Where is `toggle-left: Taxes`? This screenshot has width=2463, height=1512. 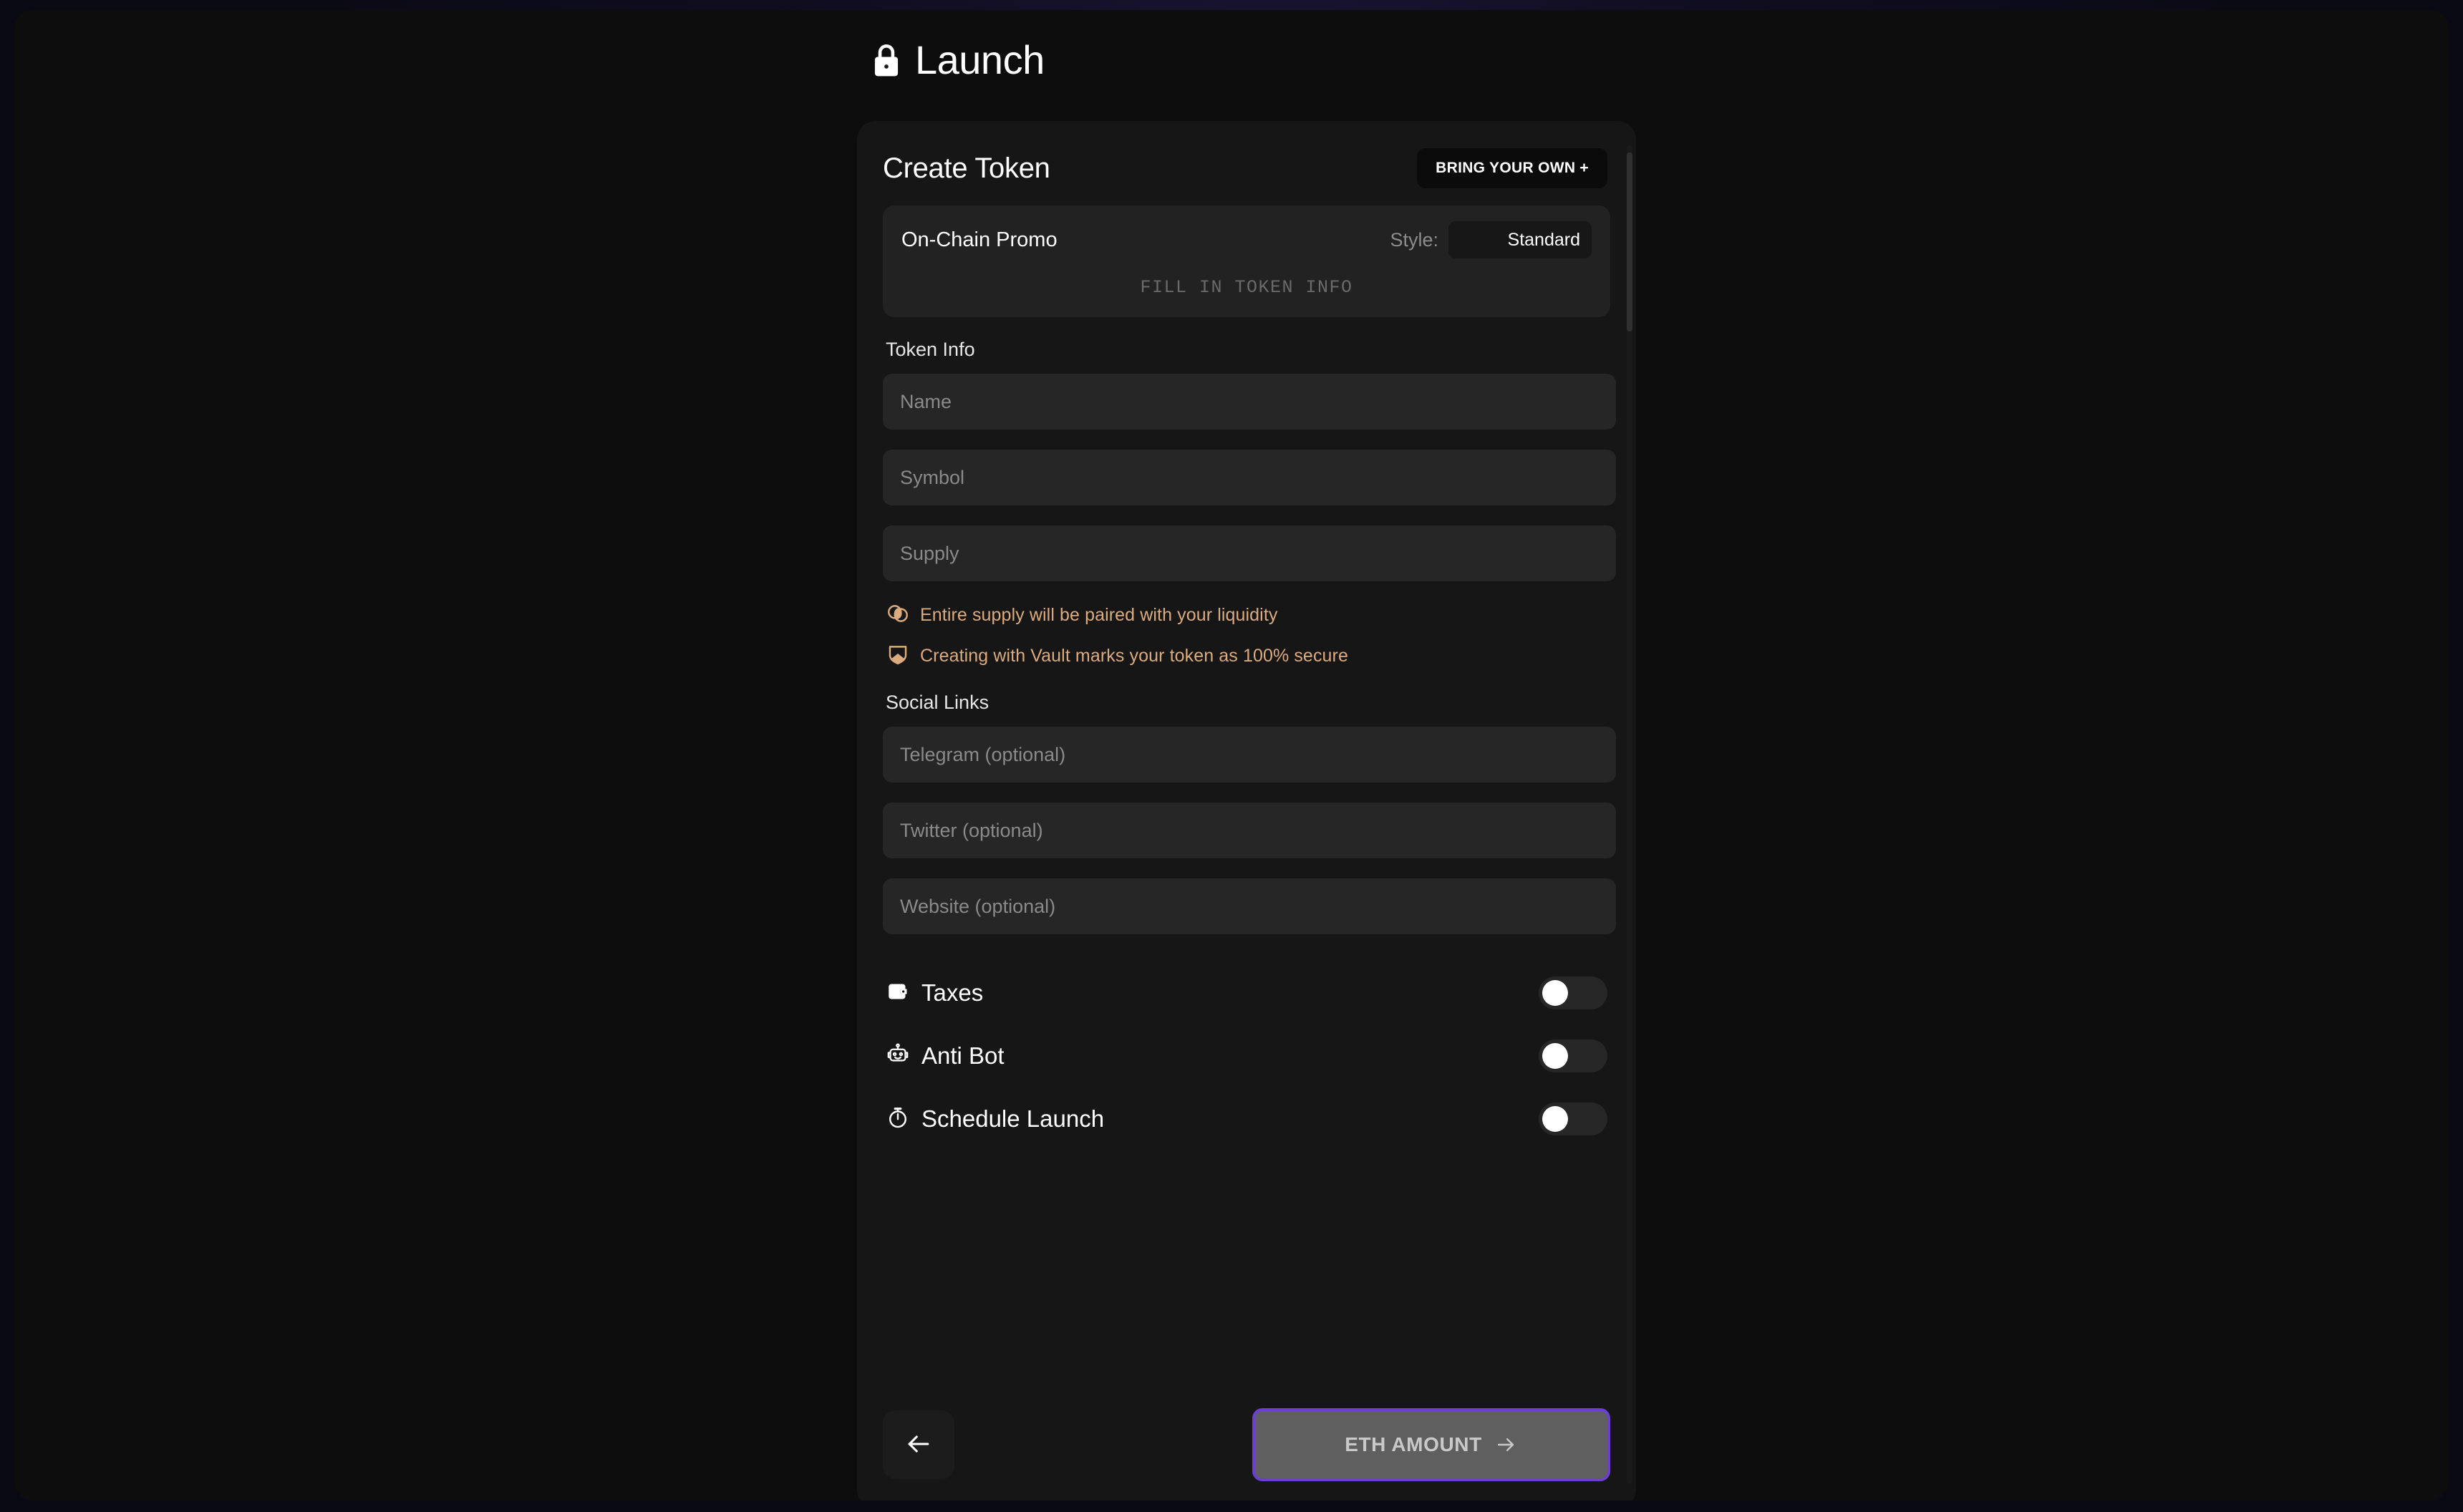 toggle-left: Taxes is located at coordinates (934, 993).